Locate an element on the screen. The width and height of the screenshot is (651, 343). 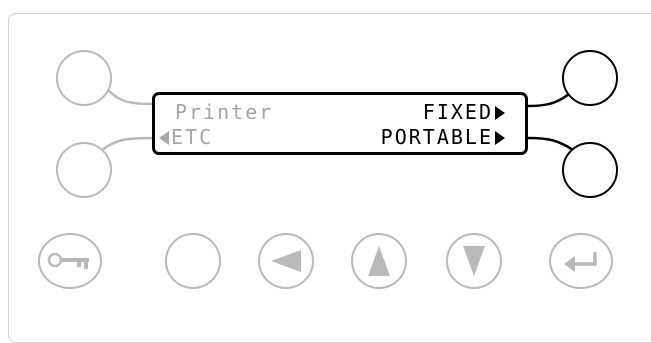
up-button is located at coordinates (379, 261).